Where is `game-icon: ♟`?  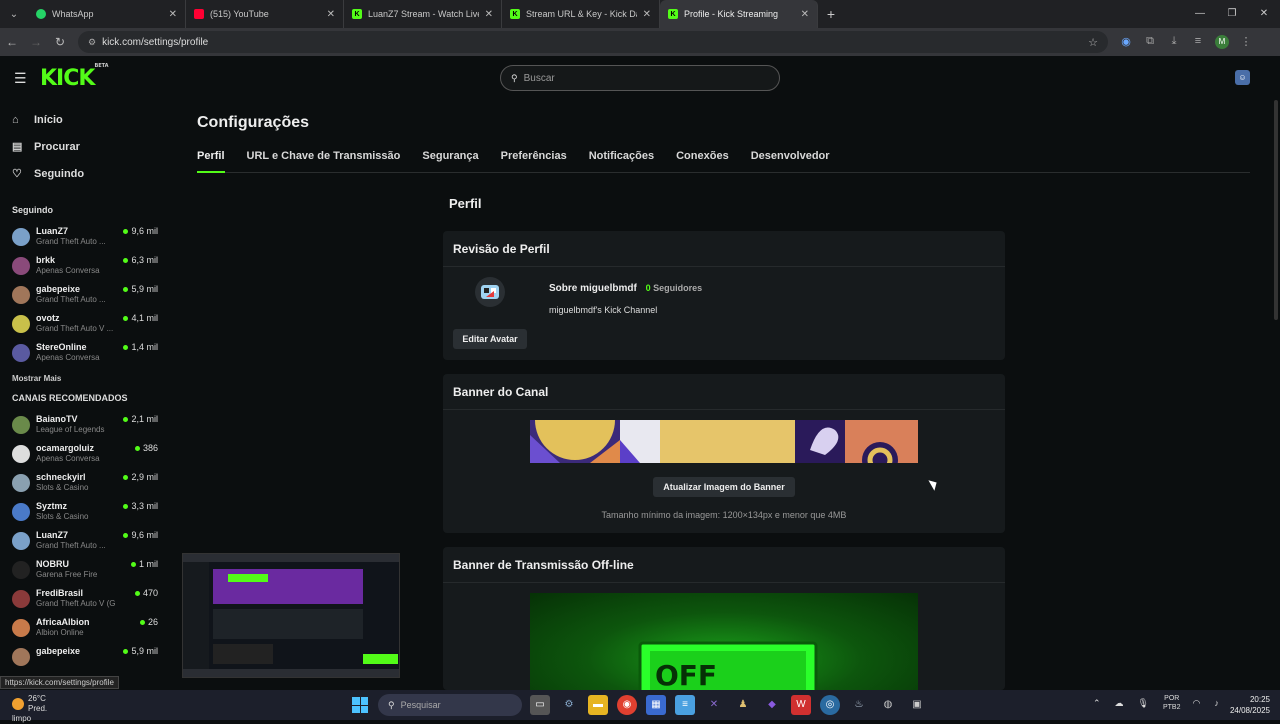 game-icon: ♟ is located at coordinates (743, 705).